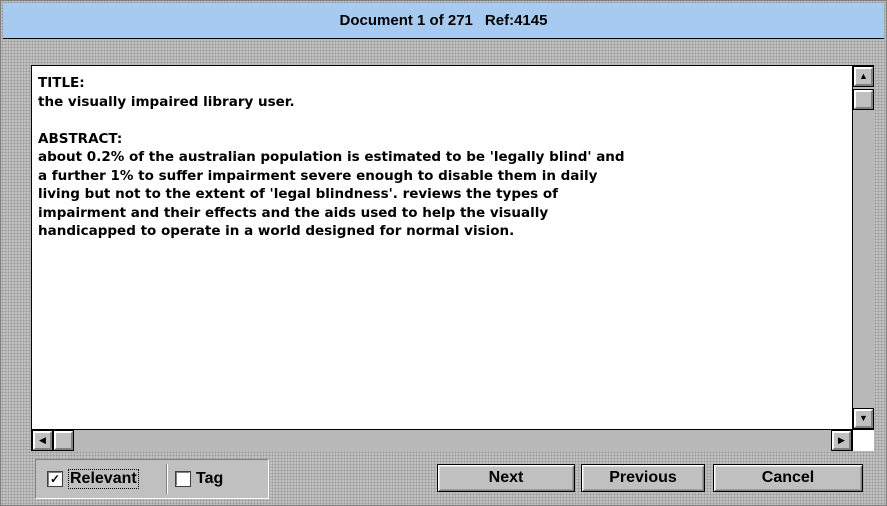 The width and height of the screenshot is (887, 506). What do you see at coordinates (863, 99) in the screenshot?
I see `vertical-scroll-thumb` at bounding box center [863, 99].